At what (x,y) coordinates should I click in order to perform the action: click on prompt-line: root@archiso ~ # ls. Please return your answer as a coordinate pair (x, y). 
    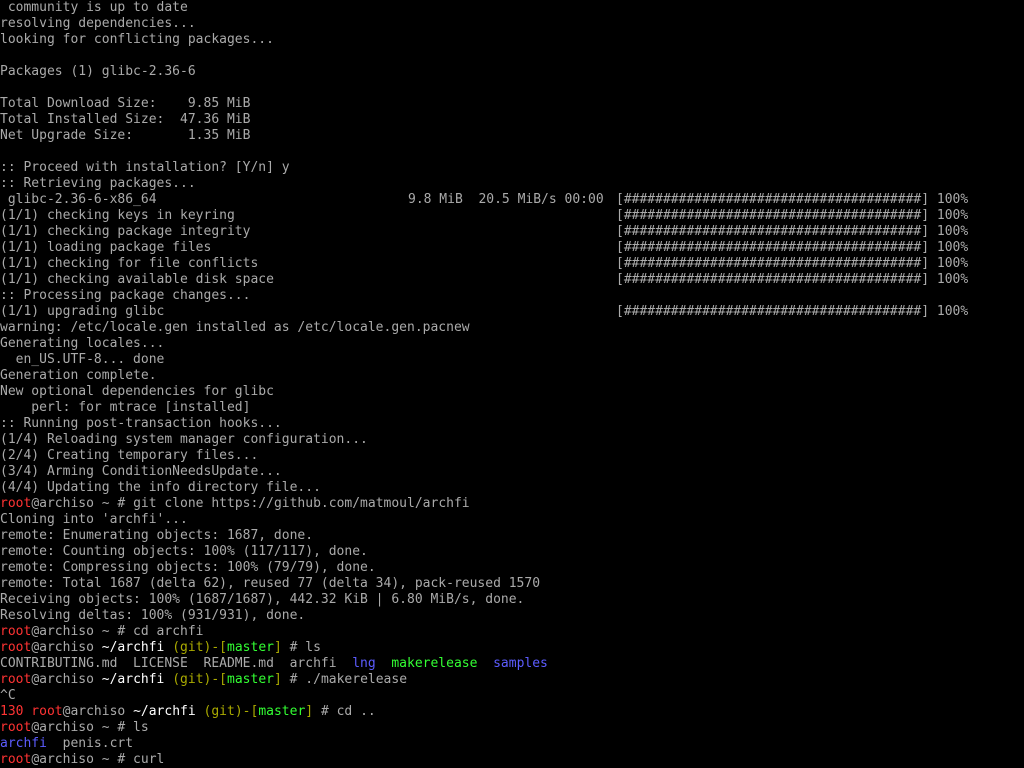
    Looking at the image, I should click on (512, 728).